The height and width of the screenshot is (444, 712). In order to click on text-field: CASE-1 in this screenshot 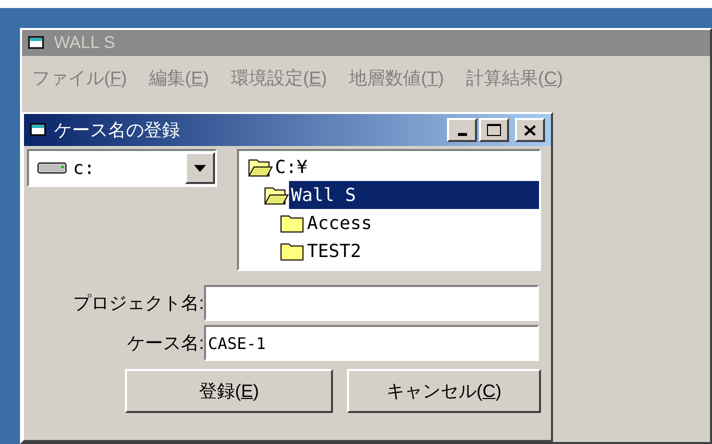, I will do `click(371, 343)`.